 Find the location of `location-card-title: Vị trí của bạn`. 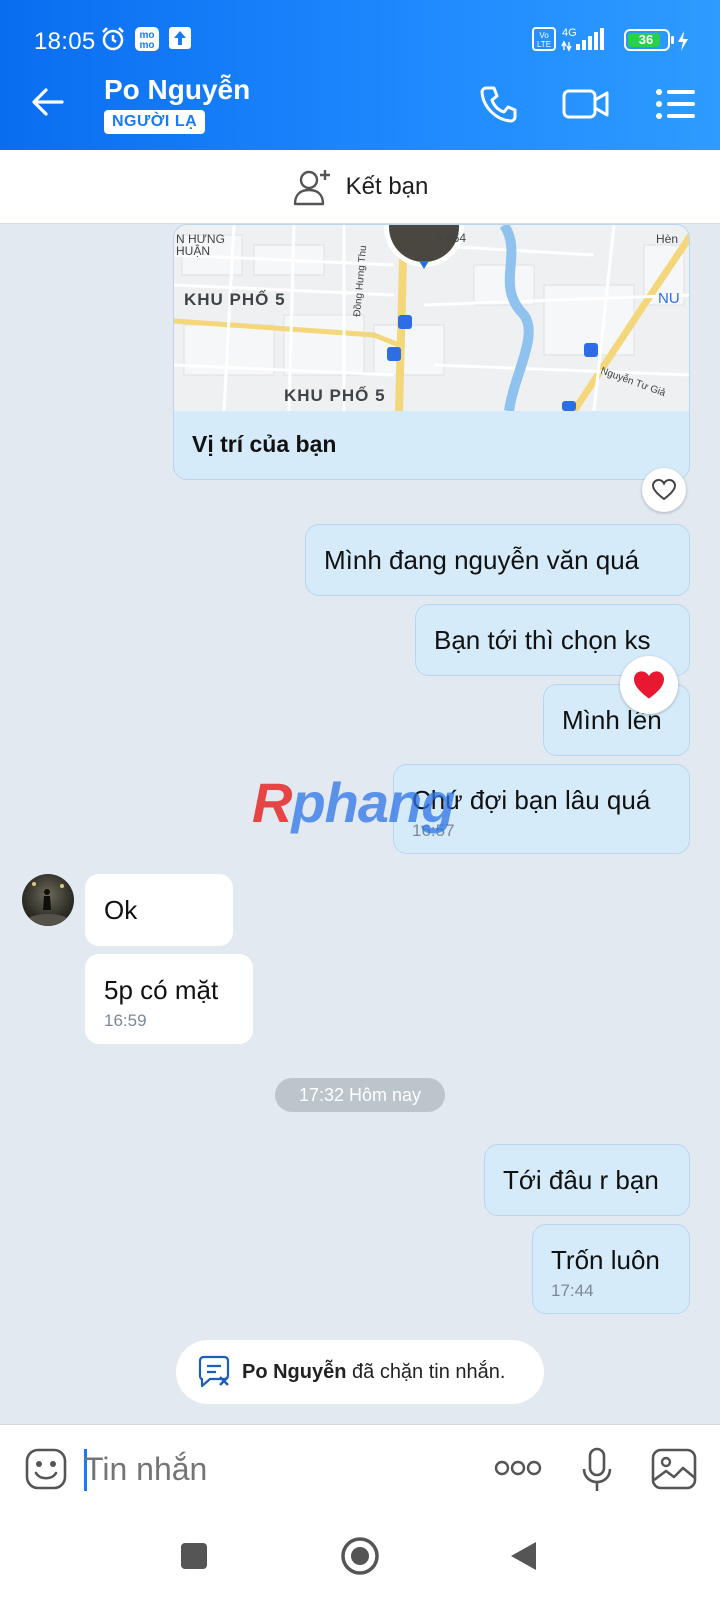

location-card-title: Vị trí của bạn is located at coordinates (264, 444).